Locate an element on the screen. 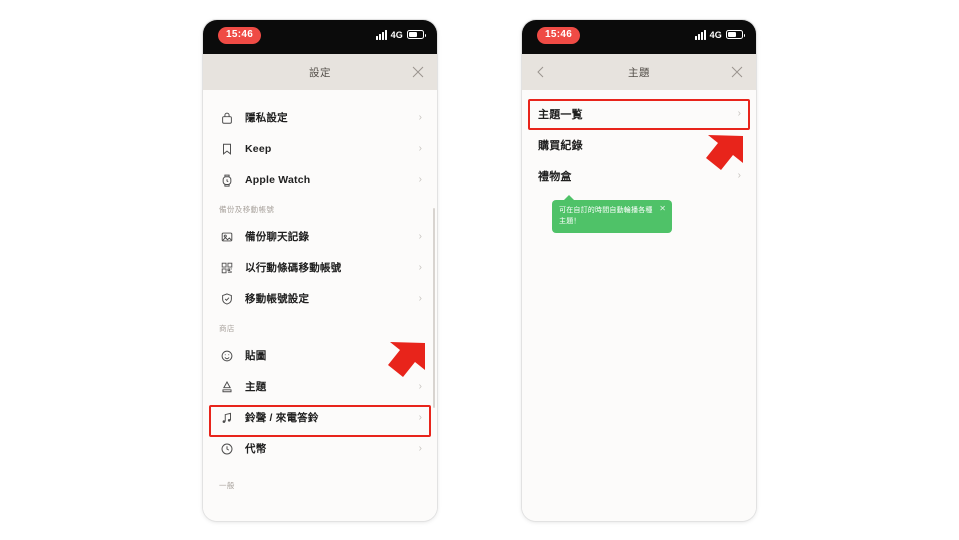  list-item: 代幣 › is located at coordinates (320, 448).